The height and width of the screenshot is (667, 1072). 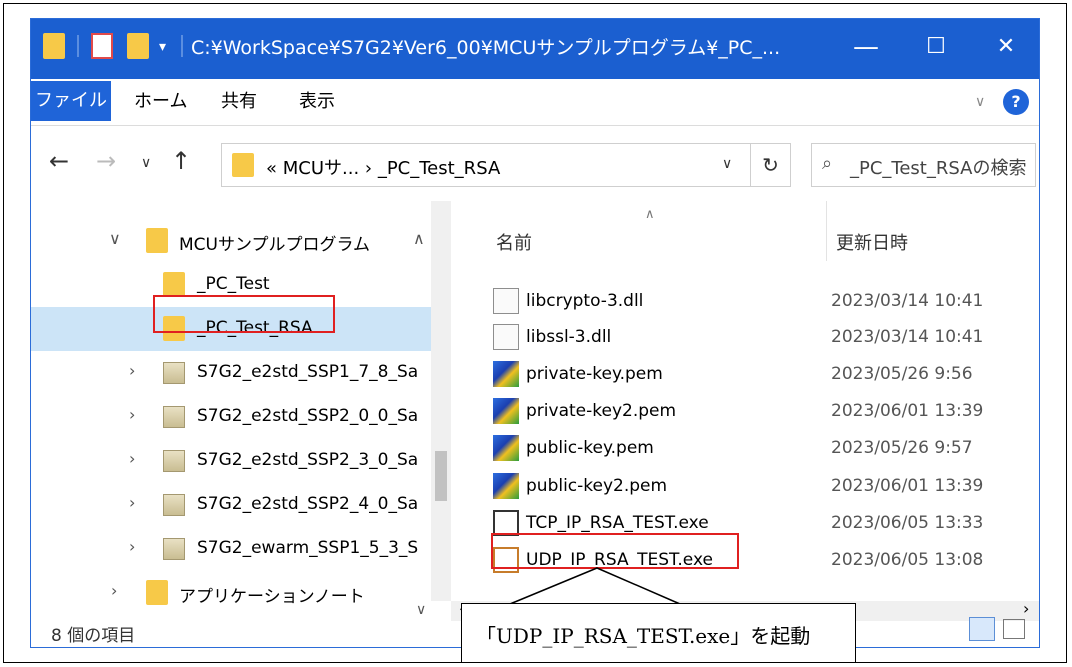 I want to click on highlight-selected-folder, so click(x=244, y=314).